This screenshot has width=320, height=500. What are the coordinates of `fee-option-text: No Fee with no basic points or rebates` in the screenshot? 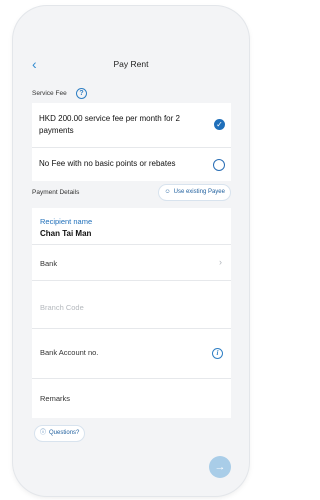 It's located at (107, 163).